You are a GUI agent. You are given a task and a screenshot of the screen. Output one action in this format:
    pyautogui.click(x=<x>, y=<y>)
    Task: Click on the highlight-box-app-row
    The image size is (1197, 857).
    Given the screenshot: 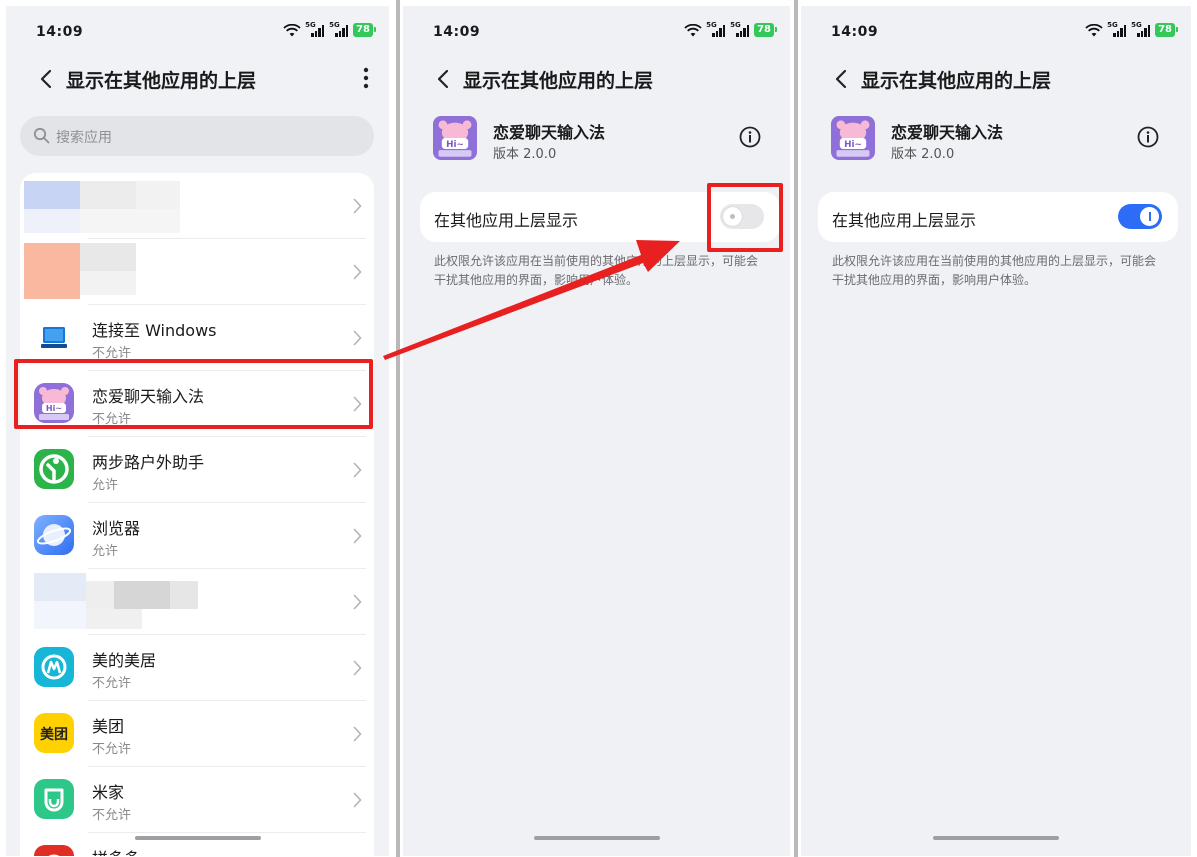 What is the action you would take?
    pyautogui.click(x=193, y=394)
    